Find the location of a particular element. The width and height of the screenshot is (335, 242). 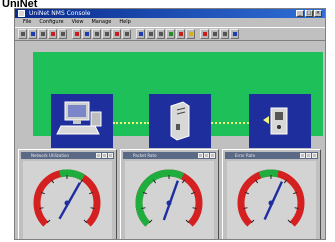

gauge-panel-3-titlebar: Error Rate is located at coordinates (271, 155).